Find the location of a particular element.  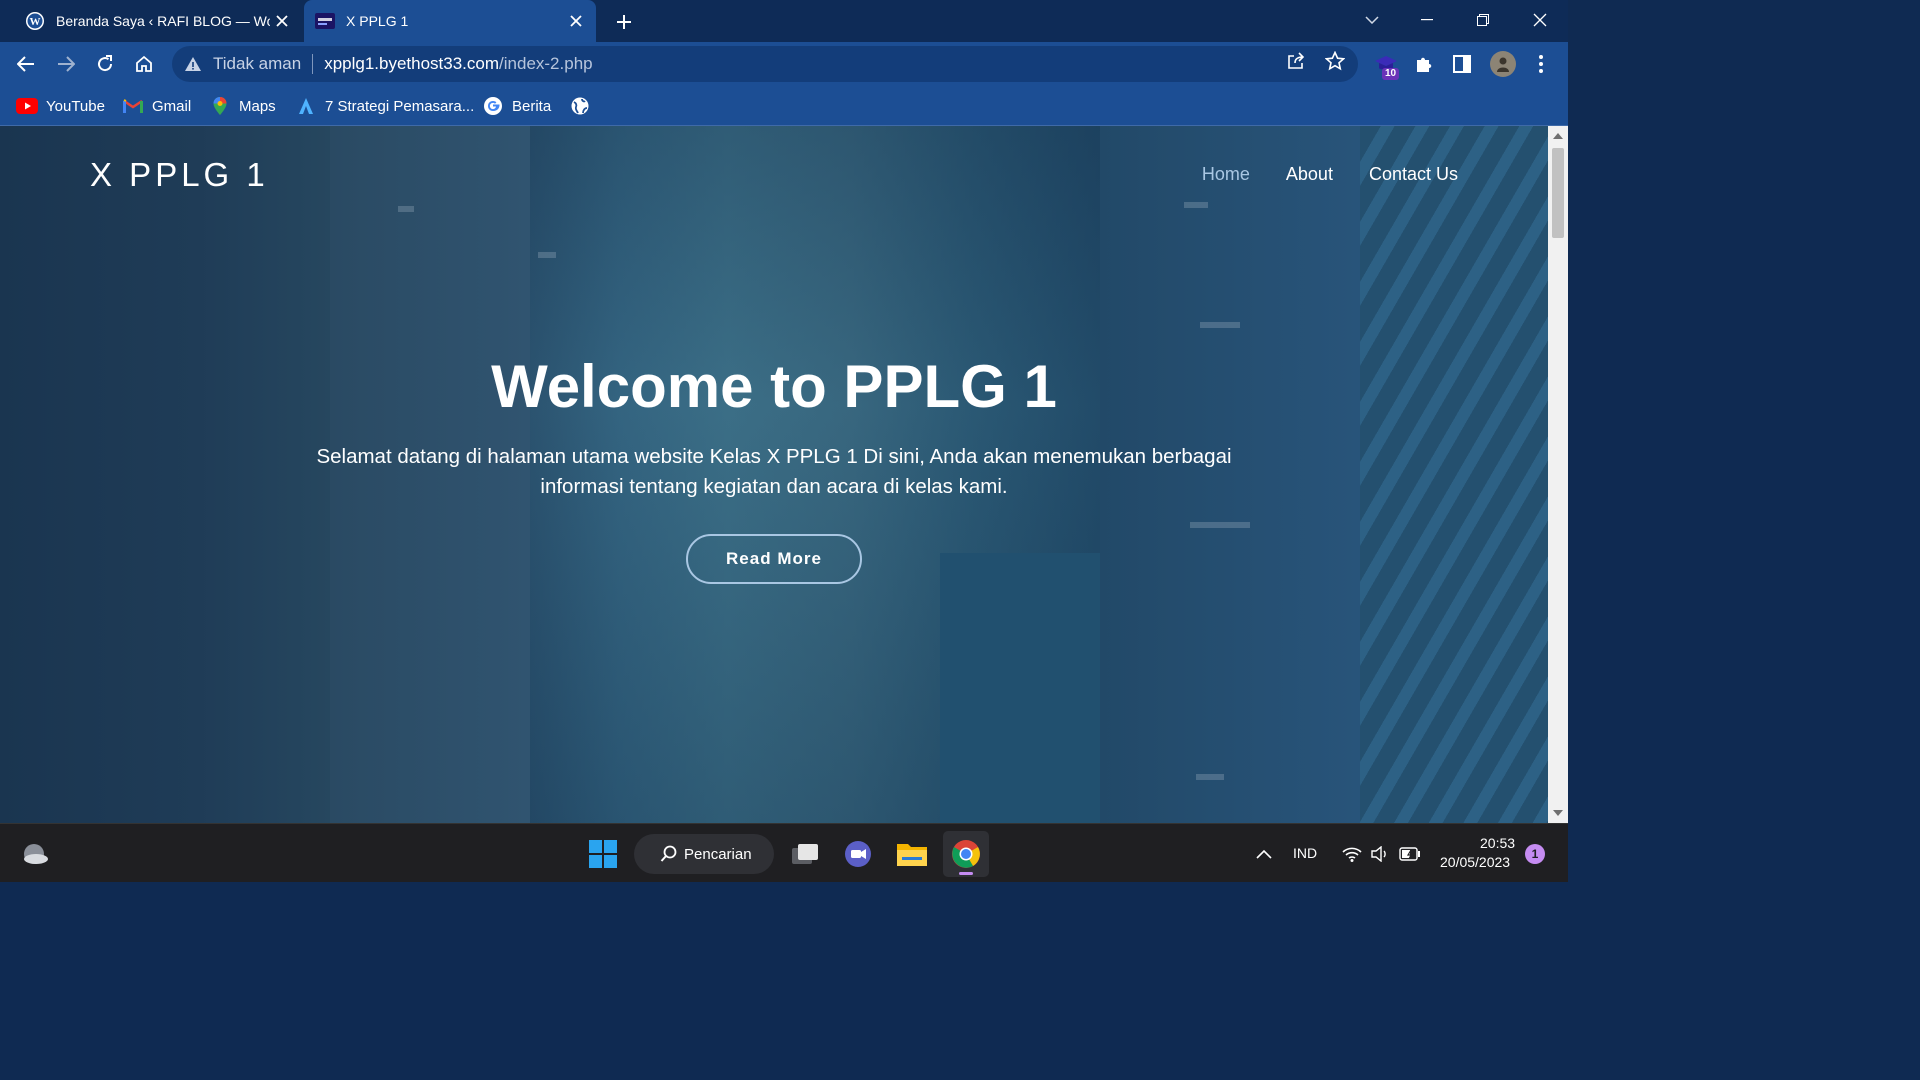

gmail-icon is located at coordinates (133, 106).